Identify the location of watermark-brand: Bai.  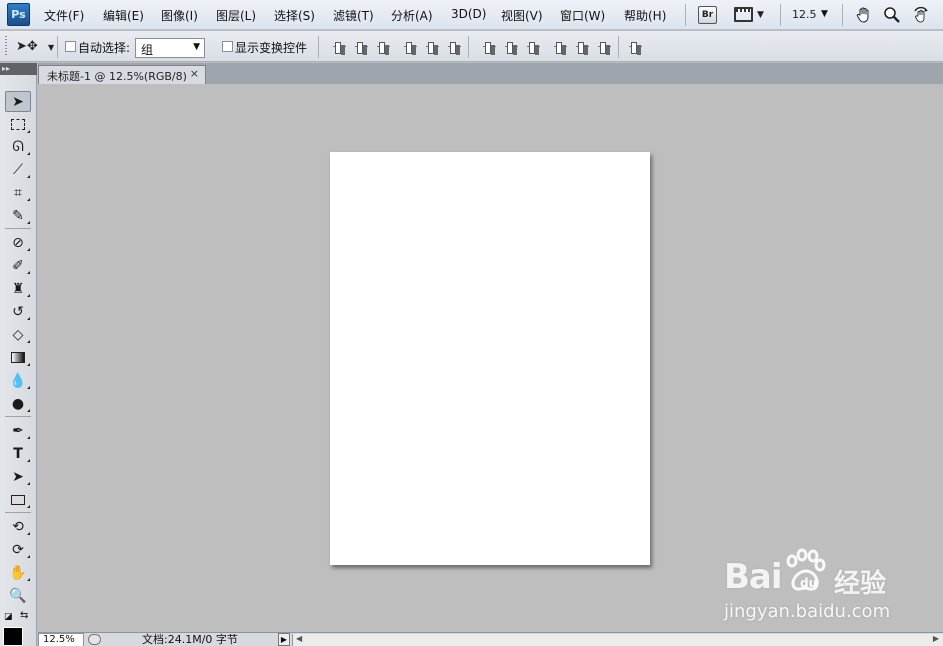
(753, 577).